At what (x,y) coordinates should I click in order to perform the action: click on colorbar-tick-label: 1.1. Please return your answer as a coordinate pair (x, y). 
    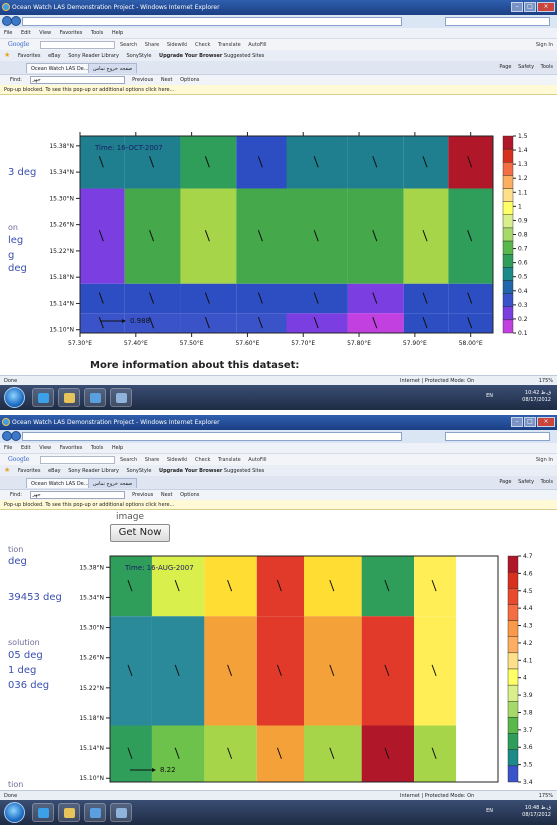
    Looking at the image, I should click on (523, 192).